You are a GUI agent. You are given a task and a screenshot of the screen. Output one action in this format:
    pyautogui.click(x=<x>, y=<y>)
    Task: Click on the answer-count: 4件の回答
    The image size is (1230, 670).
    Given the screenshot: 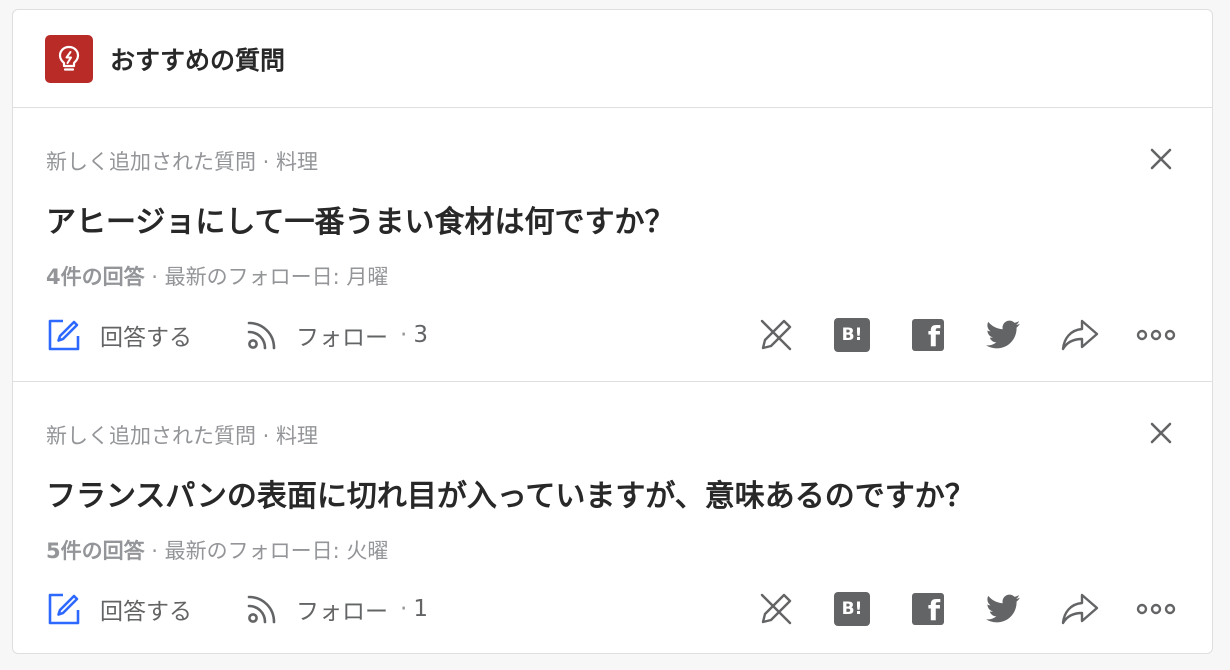 What is the action you would take?
    pyautogui.click(x=95, y=277)
    